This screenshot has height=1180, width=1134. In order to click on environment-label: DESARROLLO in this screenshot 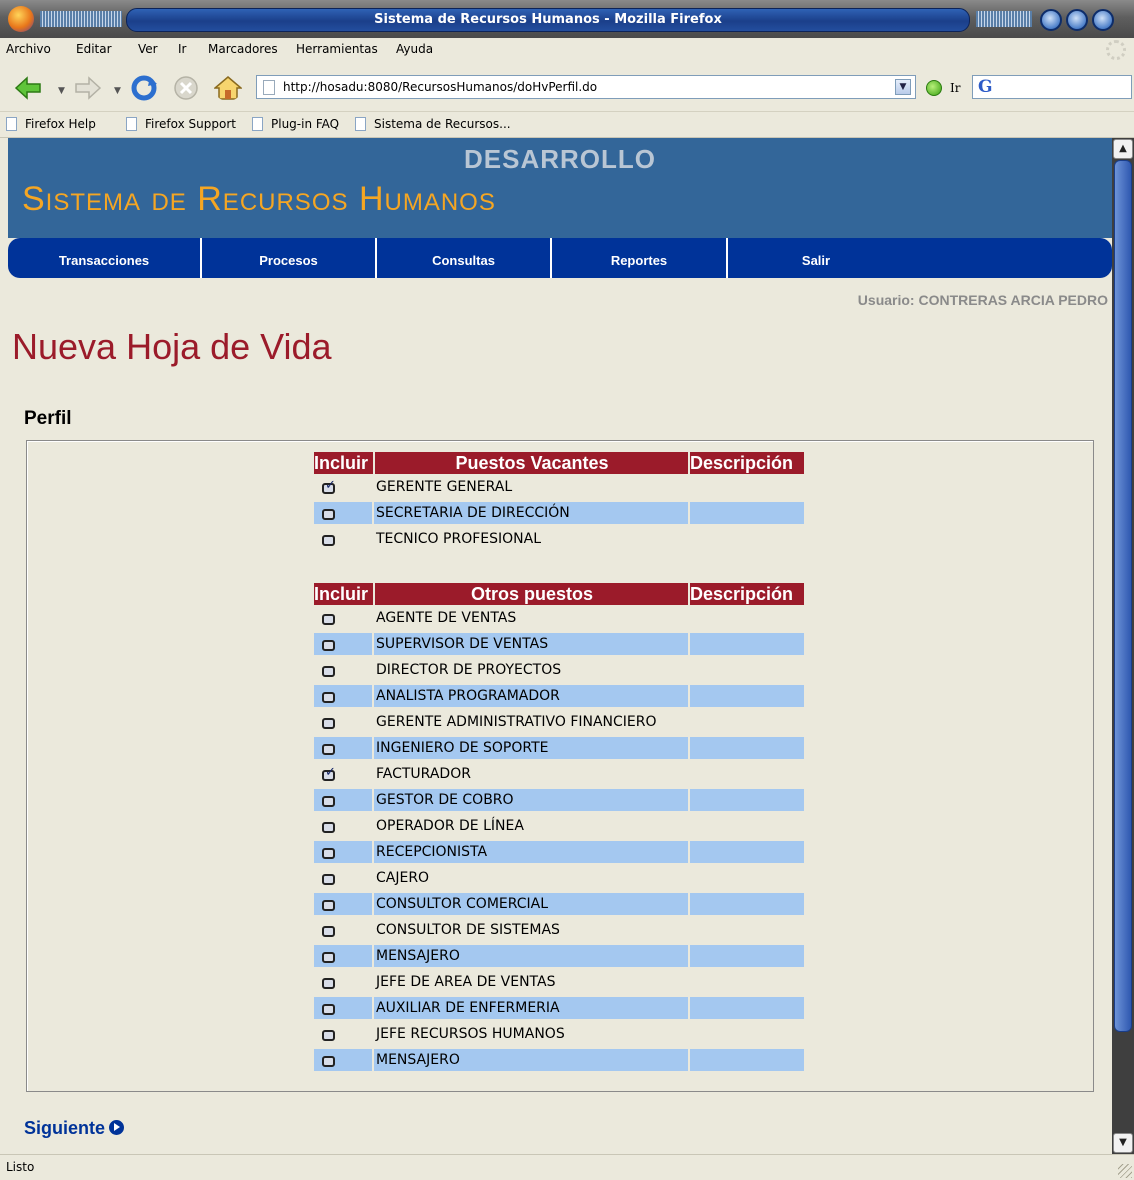, I will do `click(560, 159)`.